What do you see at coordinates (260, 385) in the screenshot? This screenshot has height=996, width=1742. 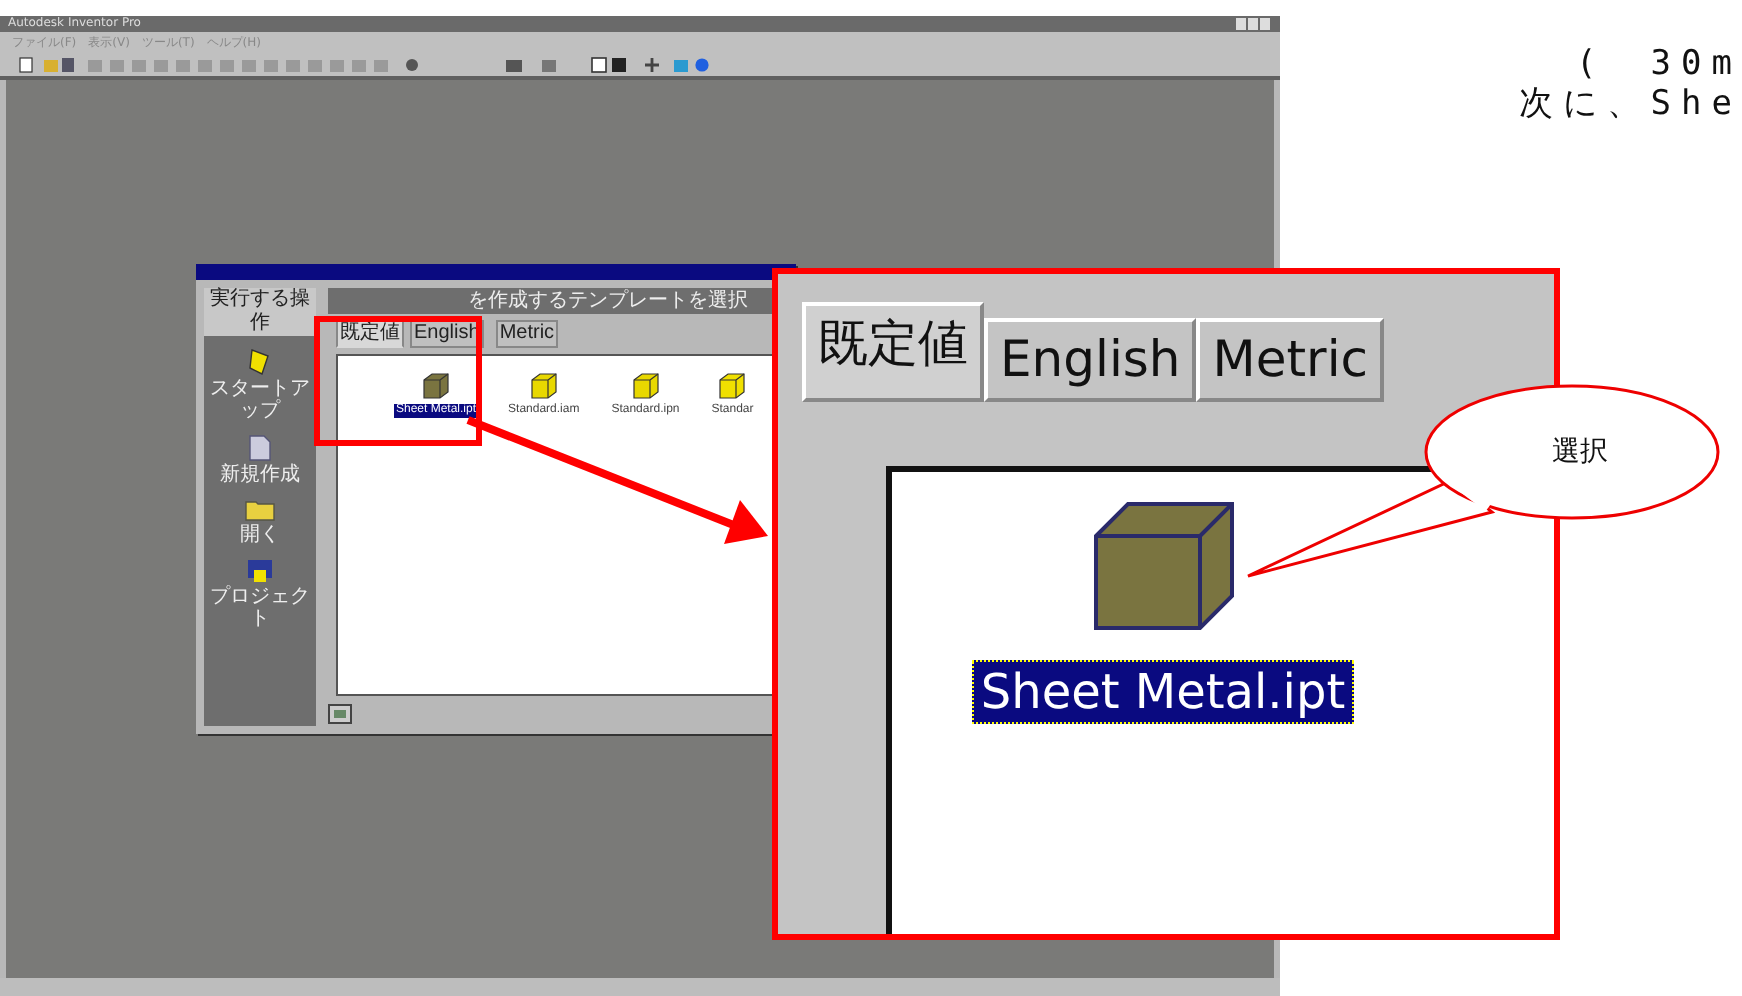 I see `action-item: スタートアップ` at bounding box center [260, 385].